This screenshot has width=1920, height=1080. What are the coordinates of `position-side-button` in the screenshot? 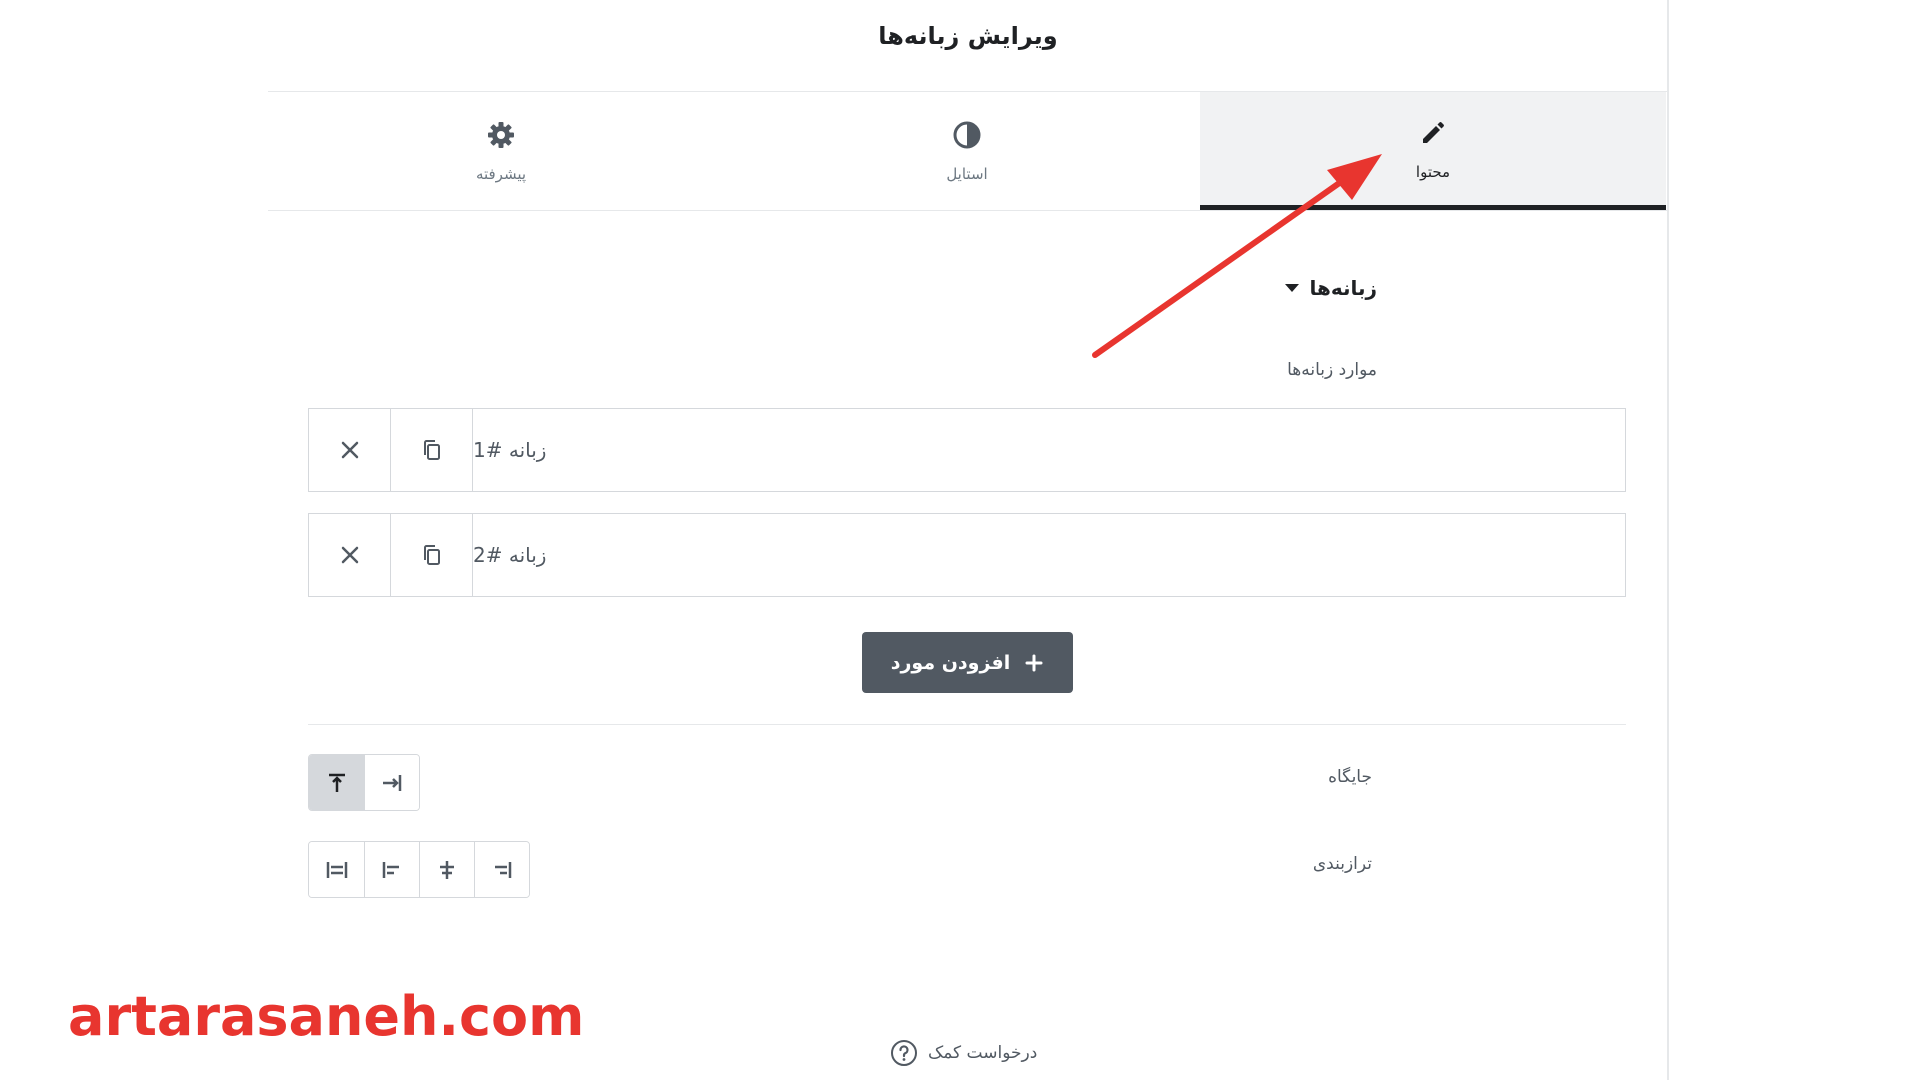 It's located at (391, 782).